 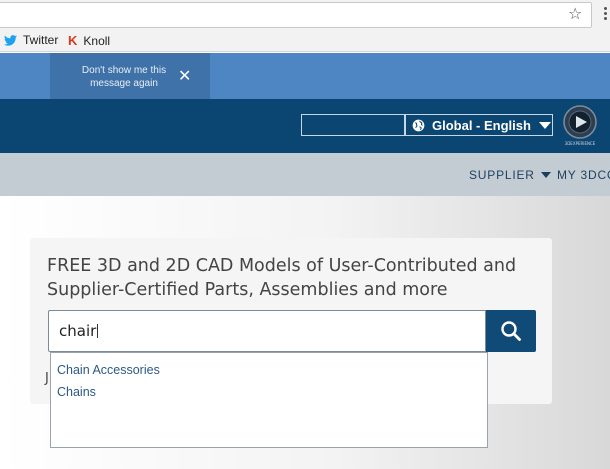 What do you see at coordinates (124, 77) in the screenshot?
I see `notice-message: Don't show me this message again` at bounding box center [124, 77].